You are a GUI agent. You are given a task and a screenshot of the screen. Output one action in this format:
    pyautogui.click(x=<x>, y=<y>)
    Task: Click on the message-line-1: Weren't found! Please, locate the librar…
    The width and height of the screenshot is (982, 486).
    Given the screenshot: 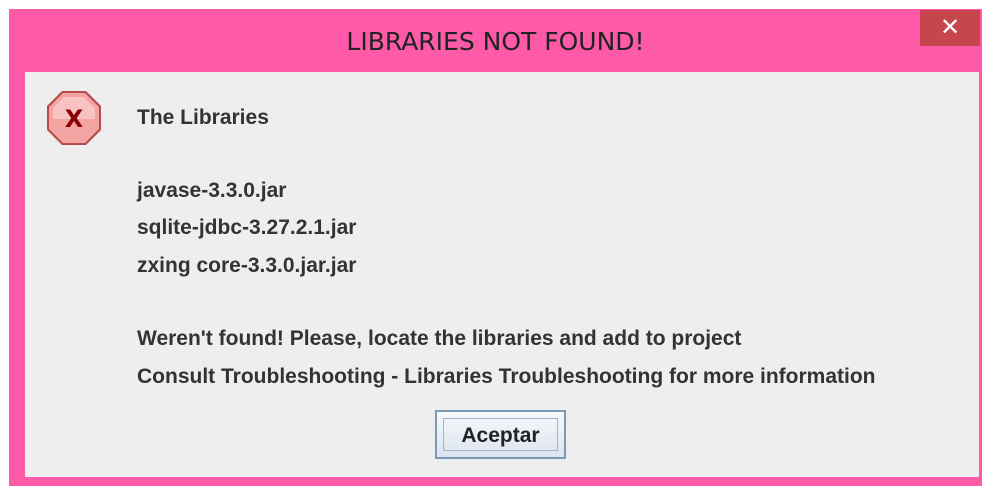 What is the action you would take?
    pyautogui.click(x=439, y=338)
    